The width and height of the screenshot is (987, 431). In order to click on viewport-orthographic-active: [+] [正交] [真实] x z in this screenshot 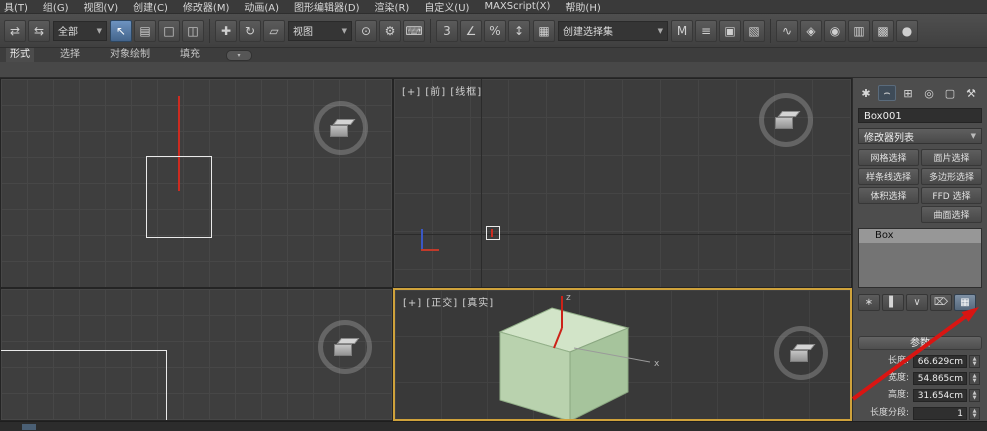, I will do `click(622, 354)`.